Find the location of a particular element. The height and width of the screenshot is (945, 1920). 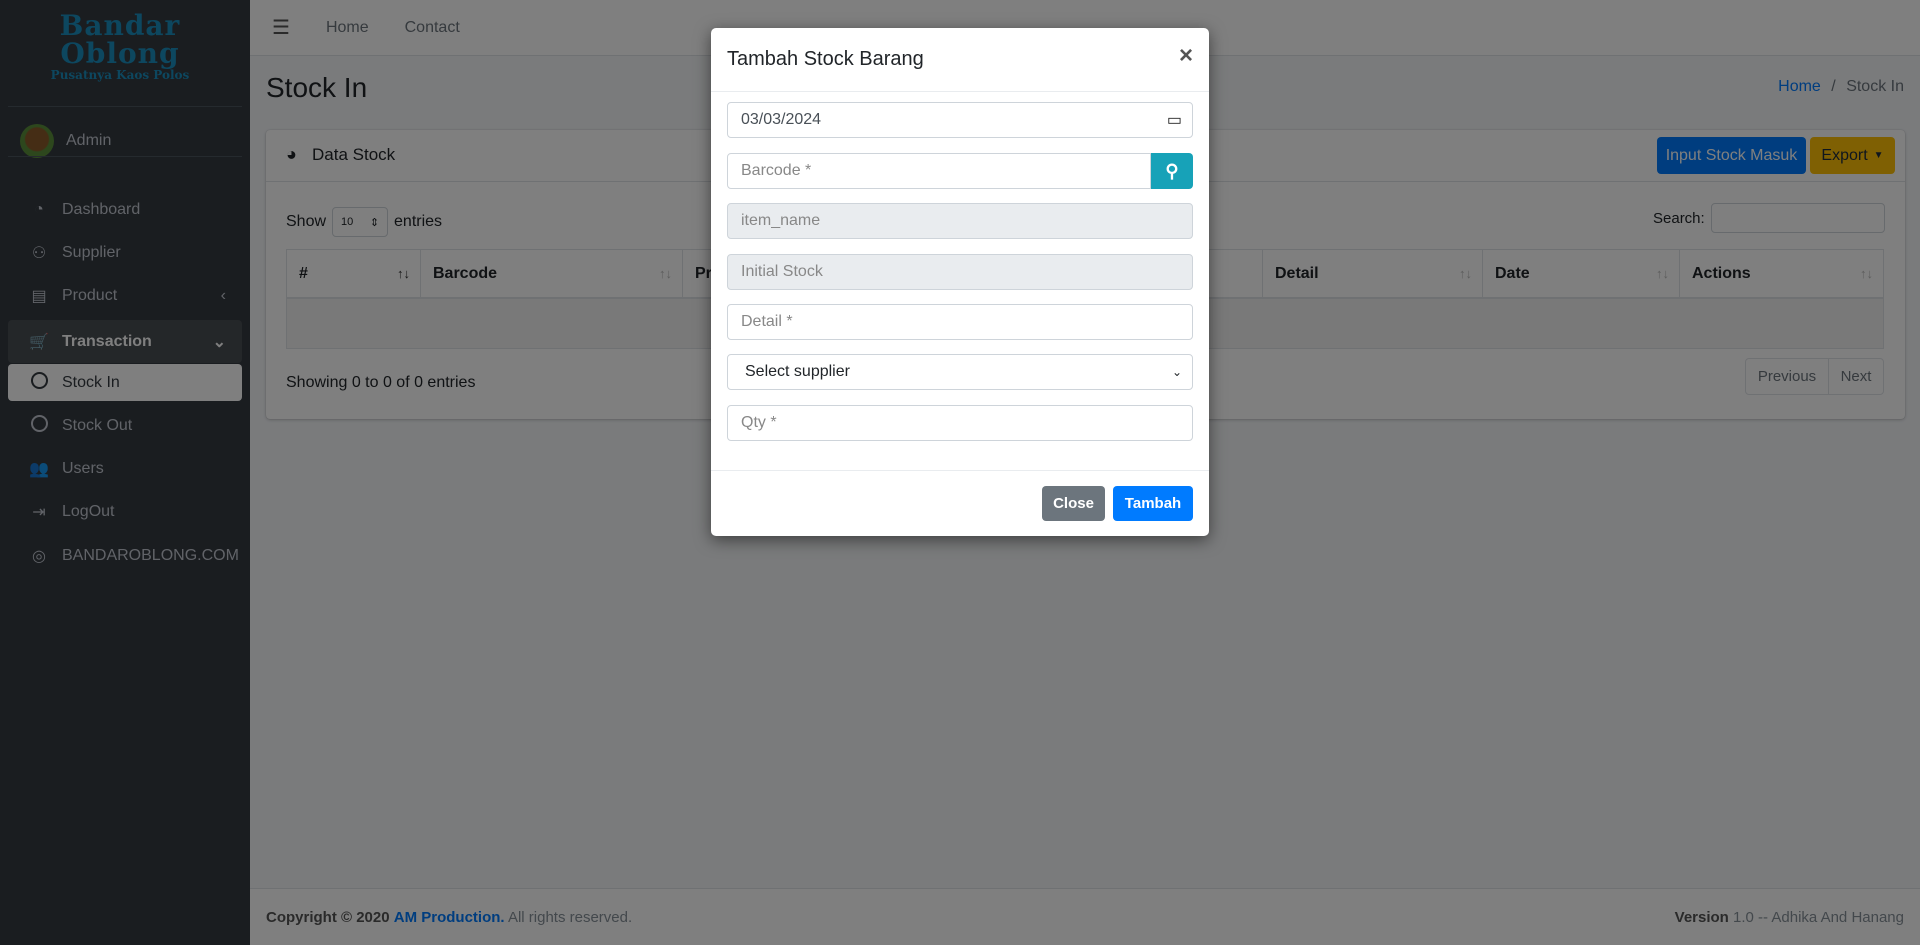

modal-title: Tambah Stock Barang is located at coordinates (825, 59).